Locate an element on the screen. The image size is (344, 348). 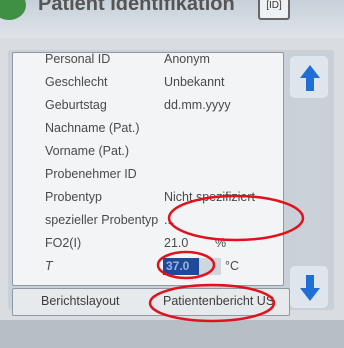
annotation-circle-probentyp is located at coordinates (236, 218).